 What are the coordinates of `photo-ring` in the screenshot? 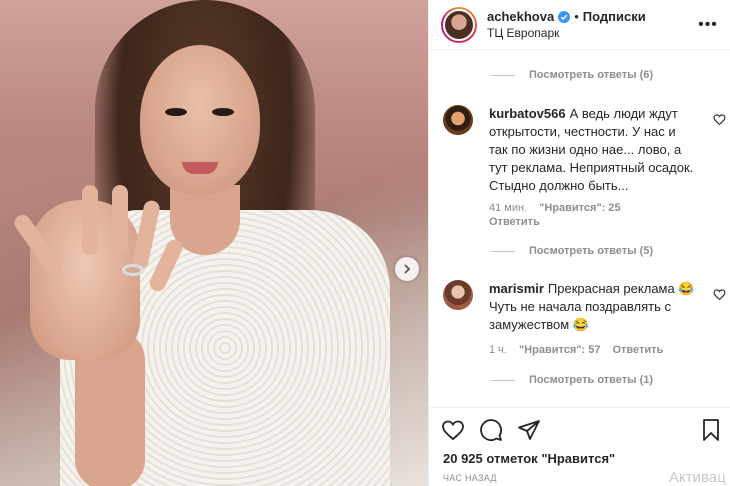 It's located at (133, 270).